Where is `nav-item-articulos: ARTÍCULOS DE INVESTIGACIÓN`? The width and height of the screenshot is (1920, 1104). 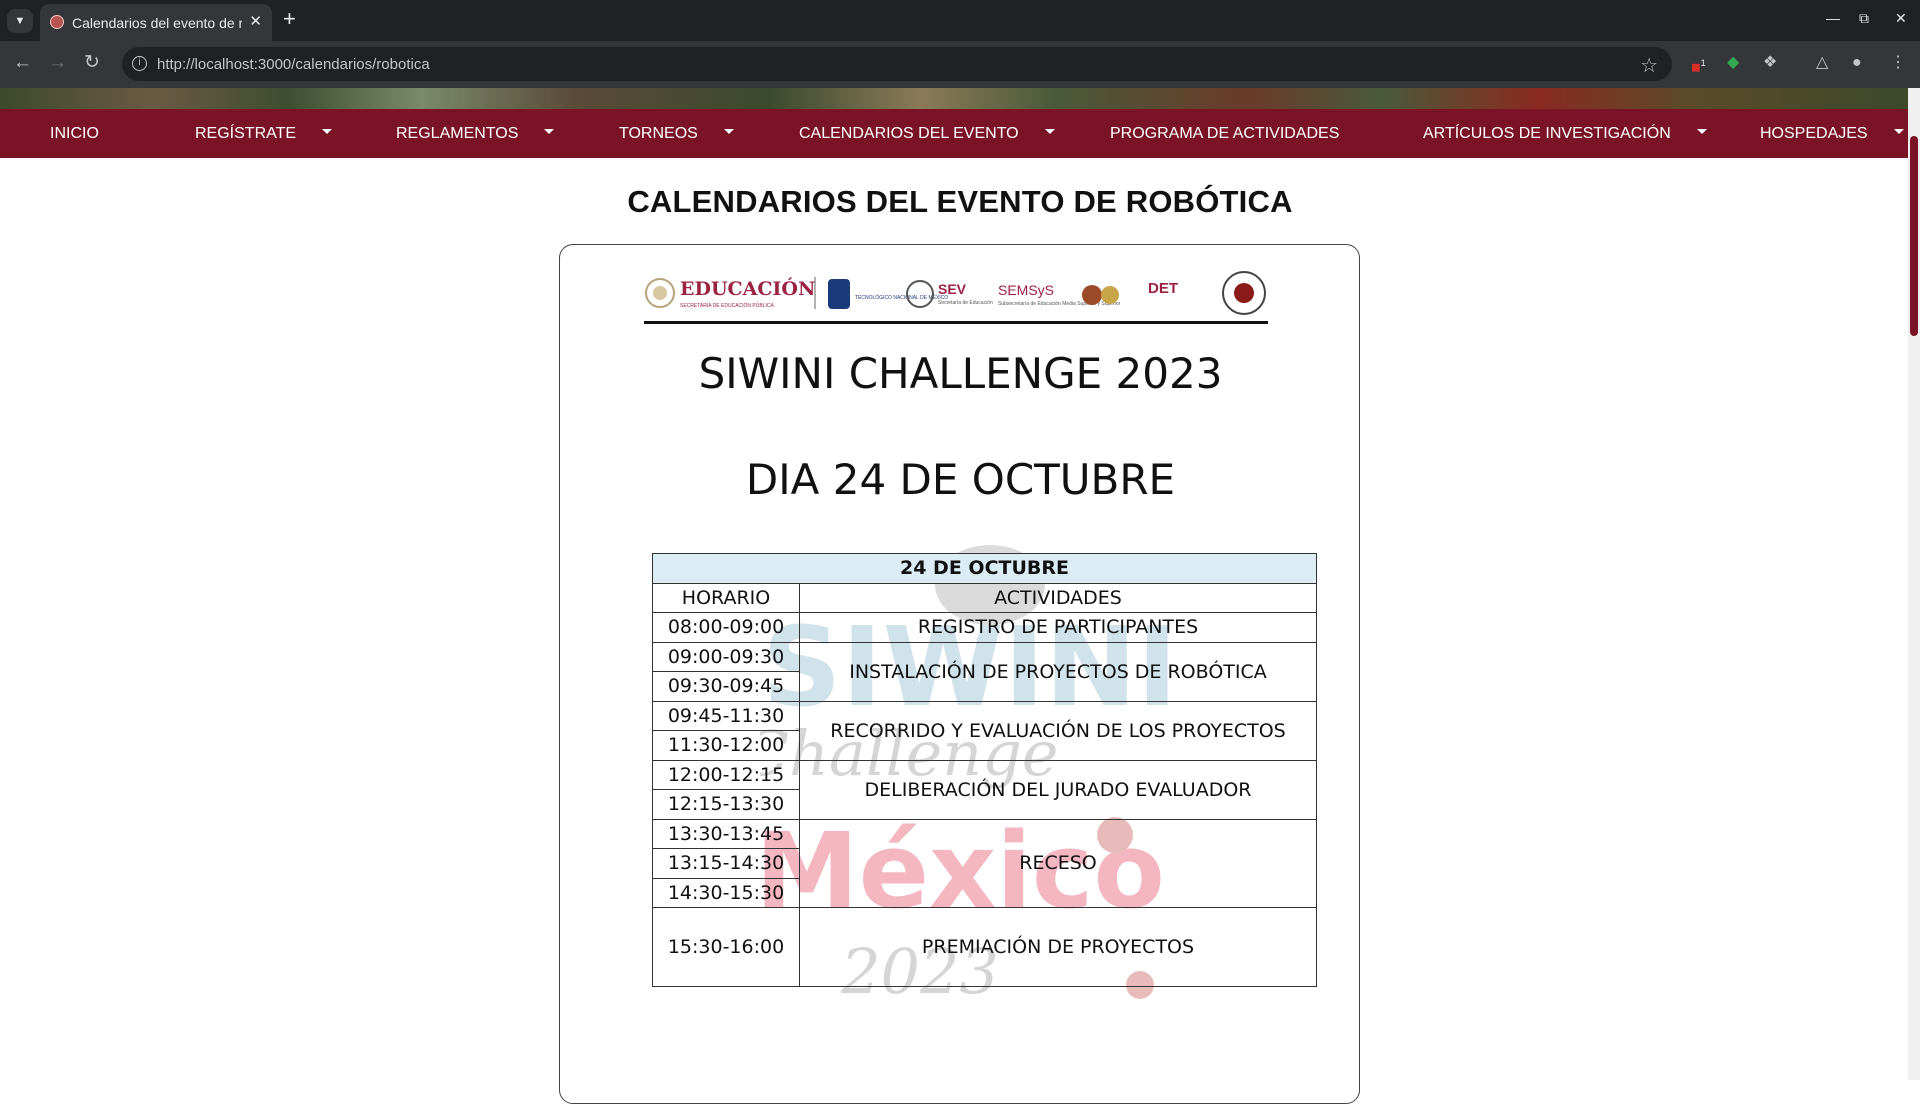 nav-item-articulos: ARTÍCULOS DE INVESTIGACIÓN is located at coordinates (1565, 133).